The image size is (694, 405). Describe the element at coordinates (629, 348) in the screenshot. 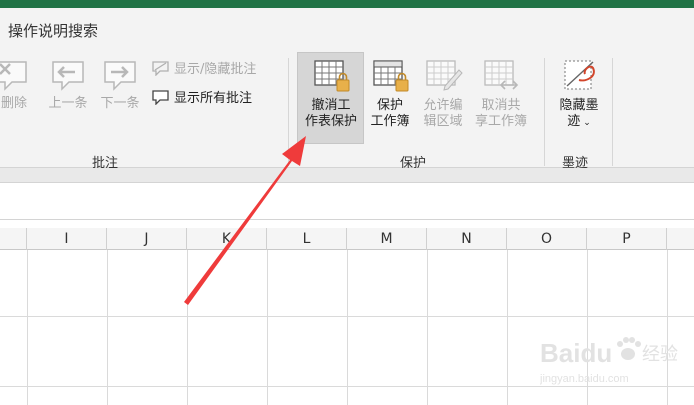

I see `paw-icon` at that location.